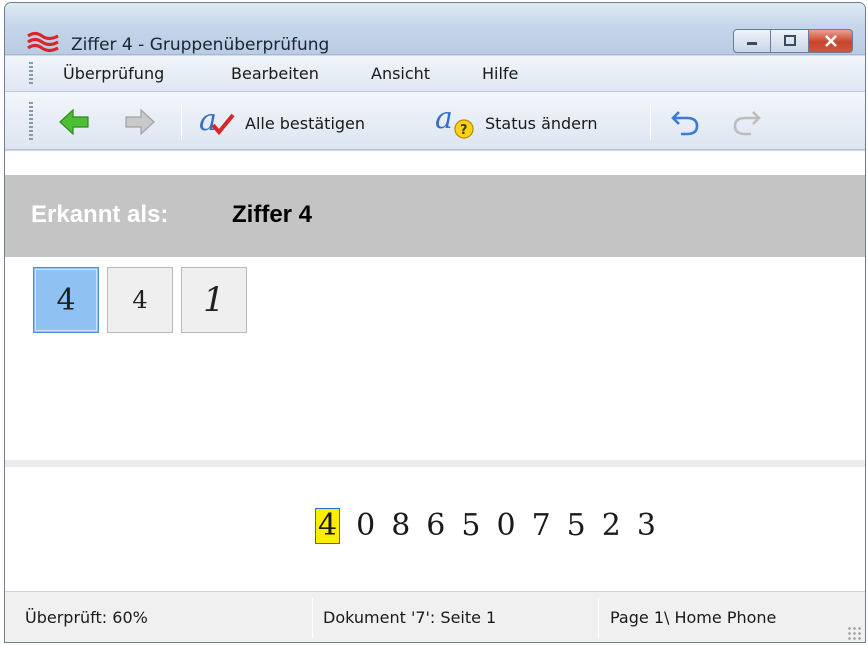 This screenshot has height=645, width=868. I want to click on digit: 6, so click(436, 525).